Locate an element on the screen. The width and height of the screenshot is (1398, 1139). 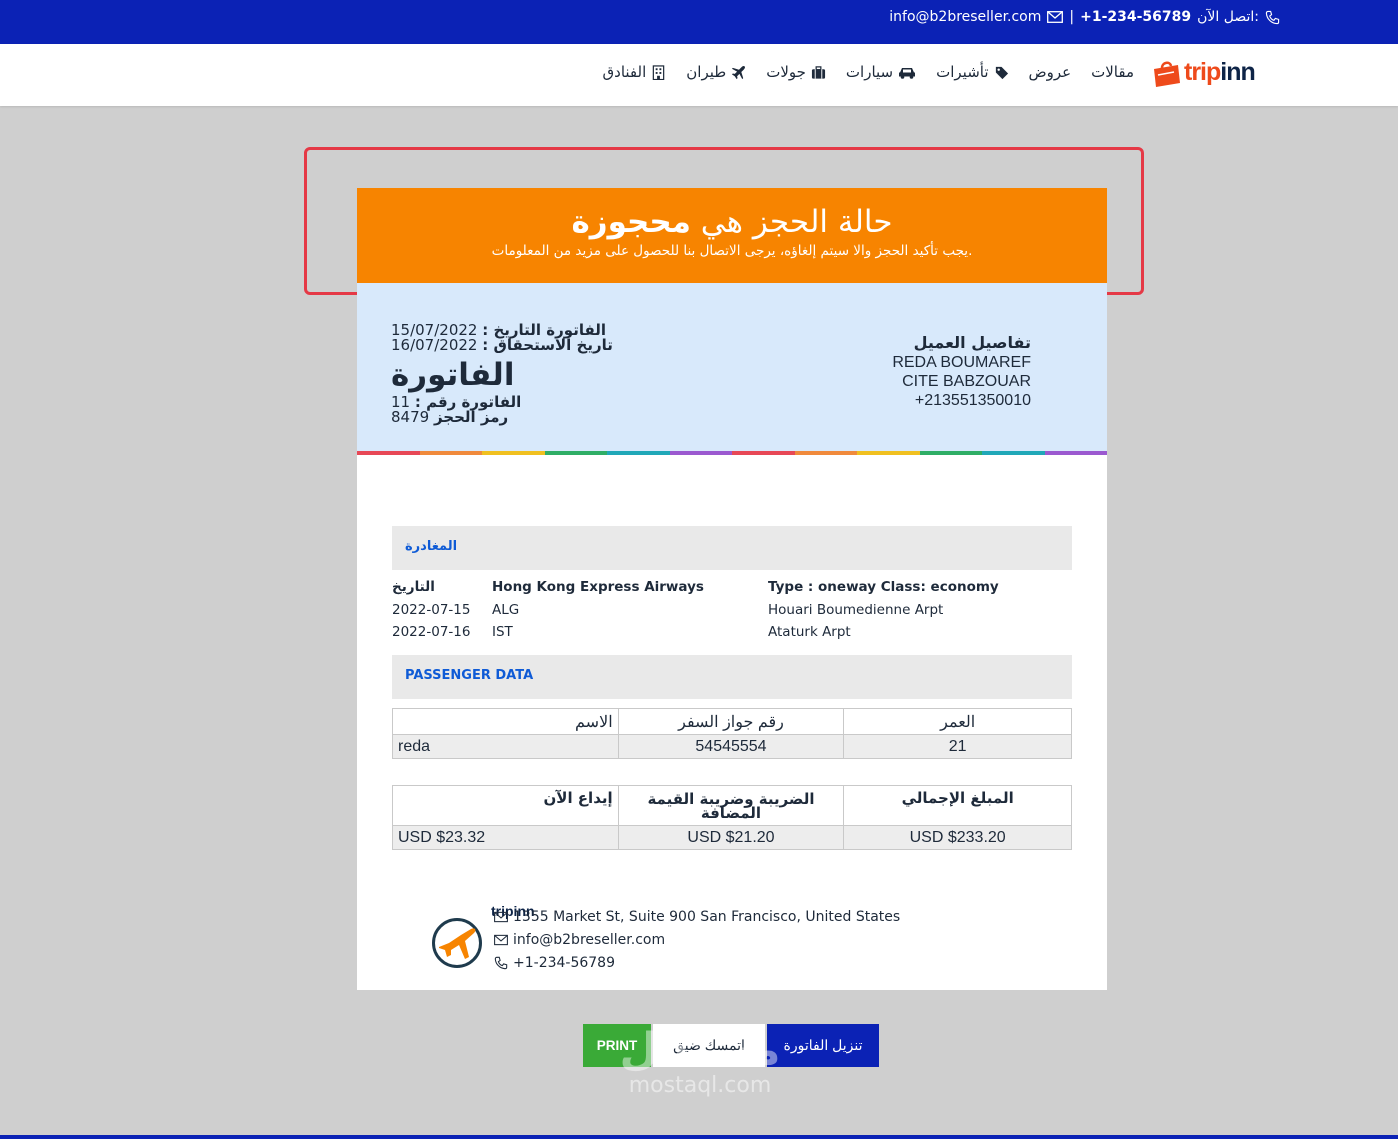
phone-link: +1-234-56789 is located at coordinates (1135, 17).